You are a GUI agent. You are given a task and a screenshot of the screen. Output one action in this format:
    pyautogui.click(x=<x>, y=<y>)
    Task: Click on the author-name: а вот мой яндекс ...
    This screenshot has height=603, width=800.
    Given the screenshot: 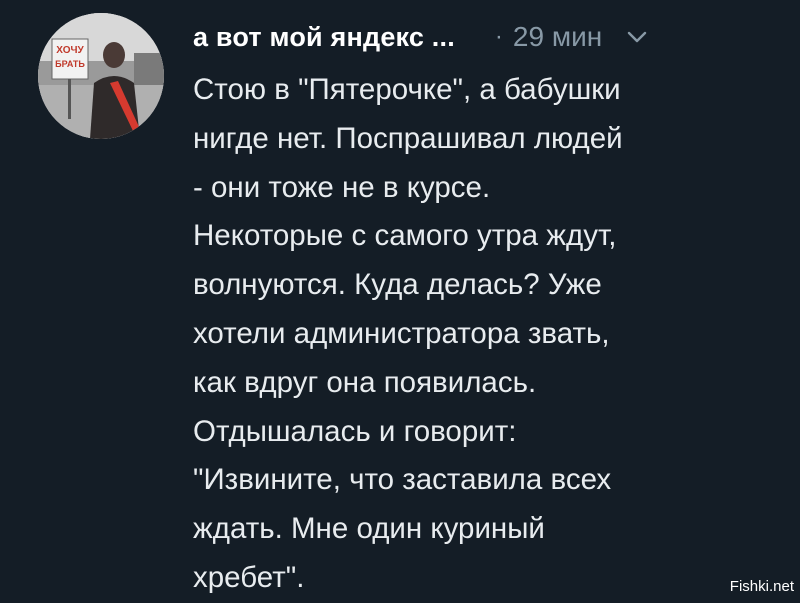 What is the action you would take?
    pyautogui.click(x=324, y=37)
    